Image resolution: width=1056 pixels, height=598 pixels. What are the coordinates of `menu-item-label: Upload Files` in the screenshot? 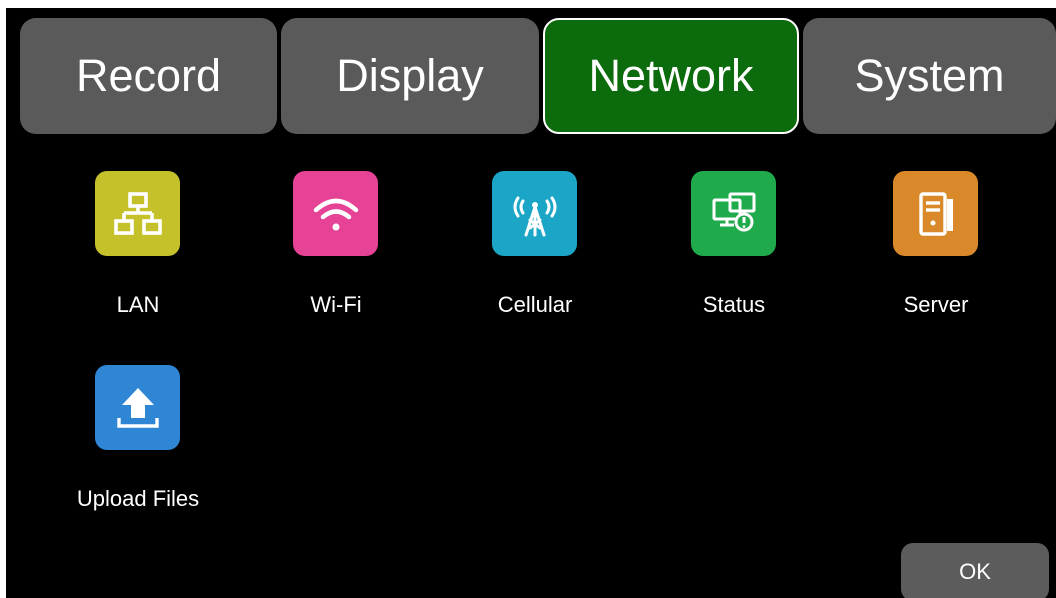 It's located at (138, 498).